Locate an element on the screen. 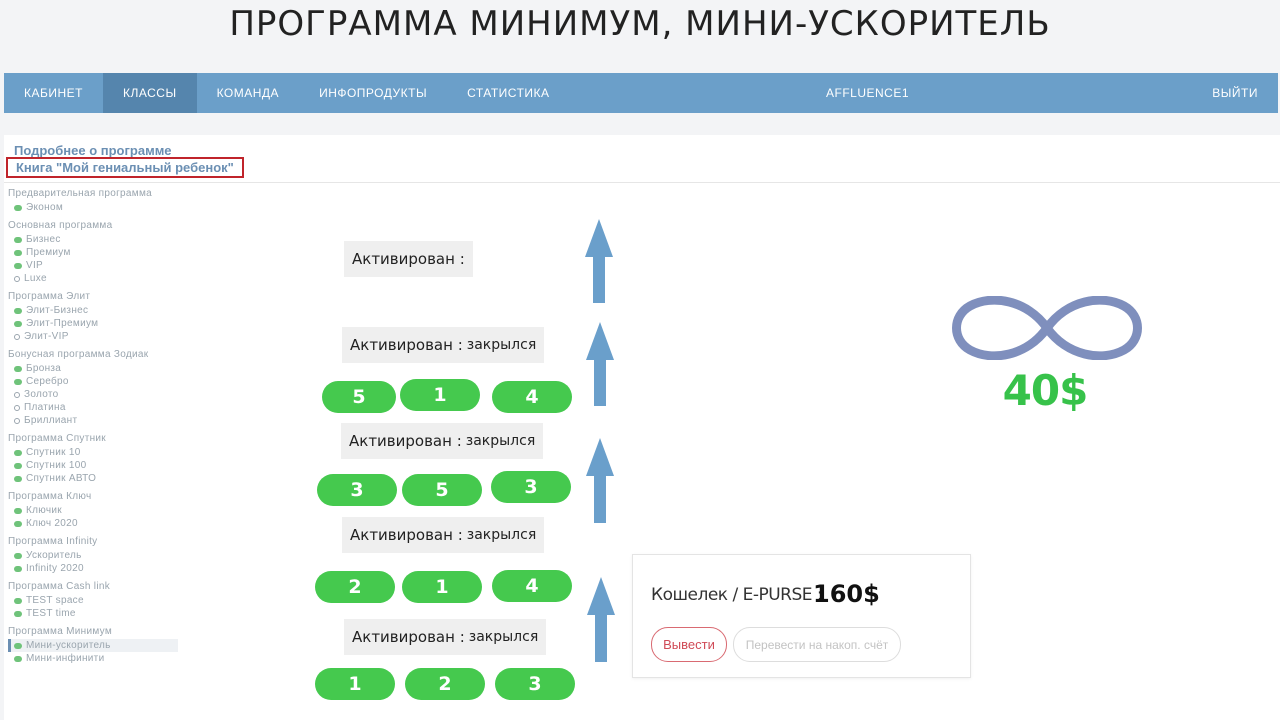  sidebar-item-label: Бронза is located at coordinates (44, 368).